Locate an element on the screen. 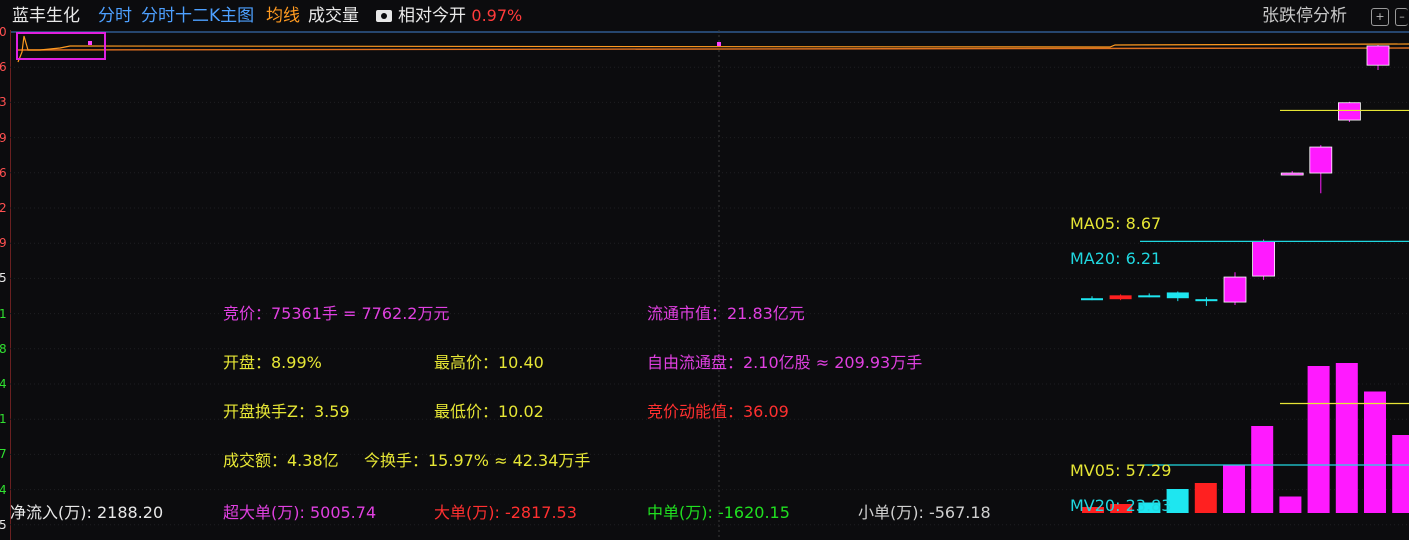 This screenshot has height=540, width=1409. small-order: 小单(万): -567.18 is located at coordinates (924, 512).